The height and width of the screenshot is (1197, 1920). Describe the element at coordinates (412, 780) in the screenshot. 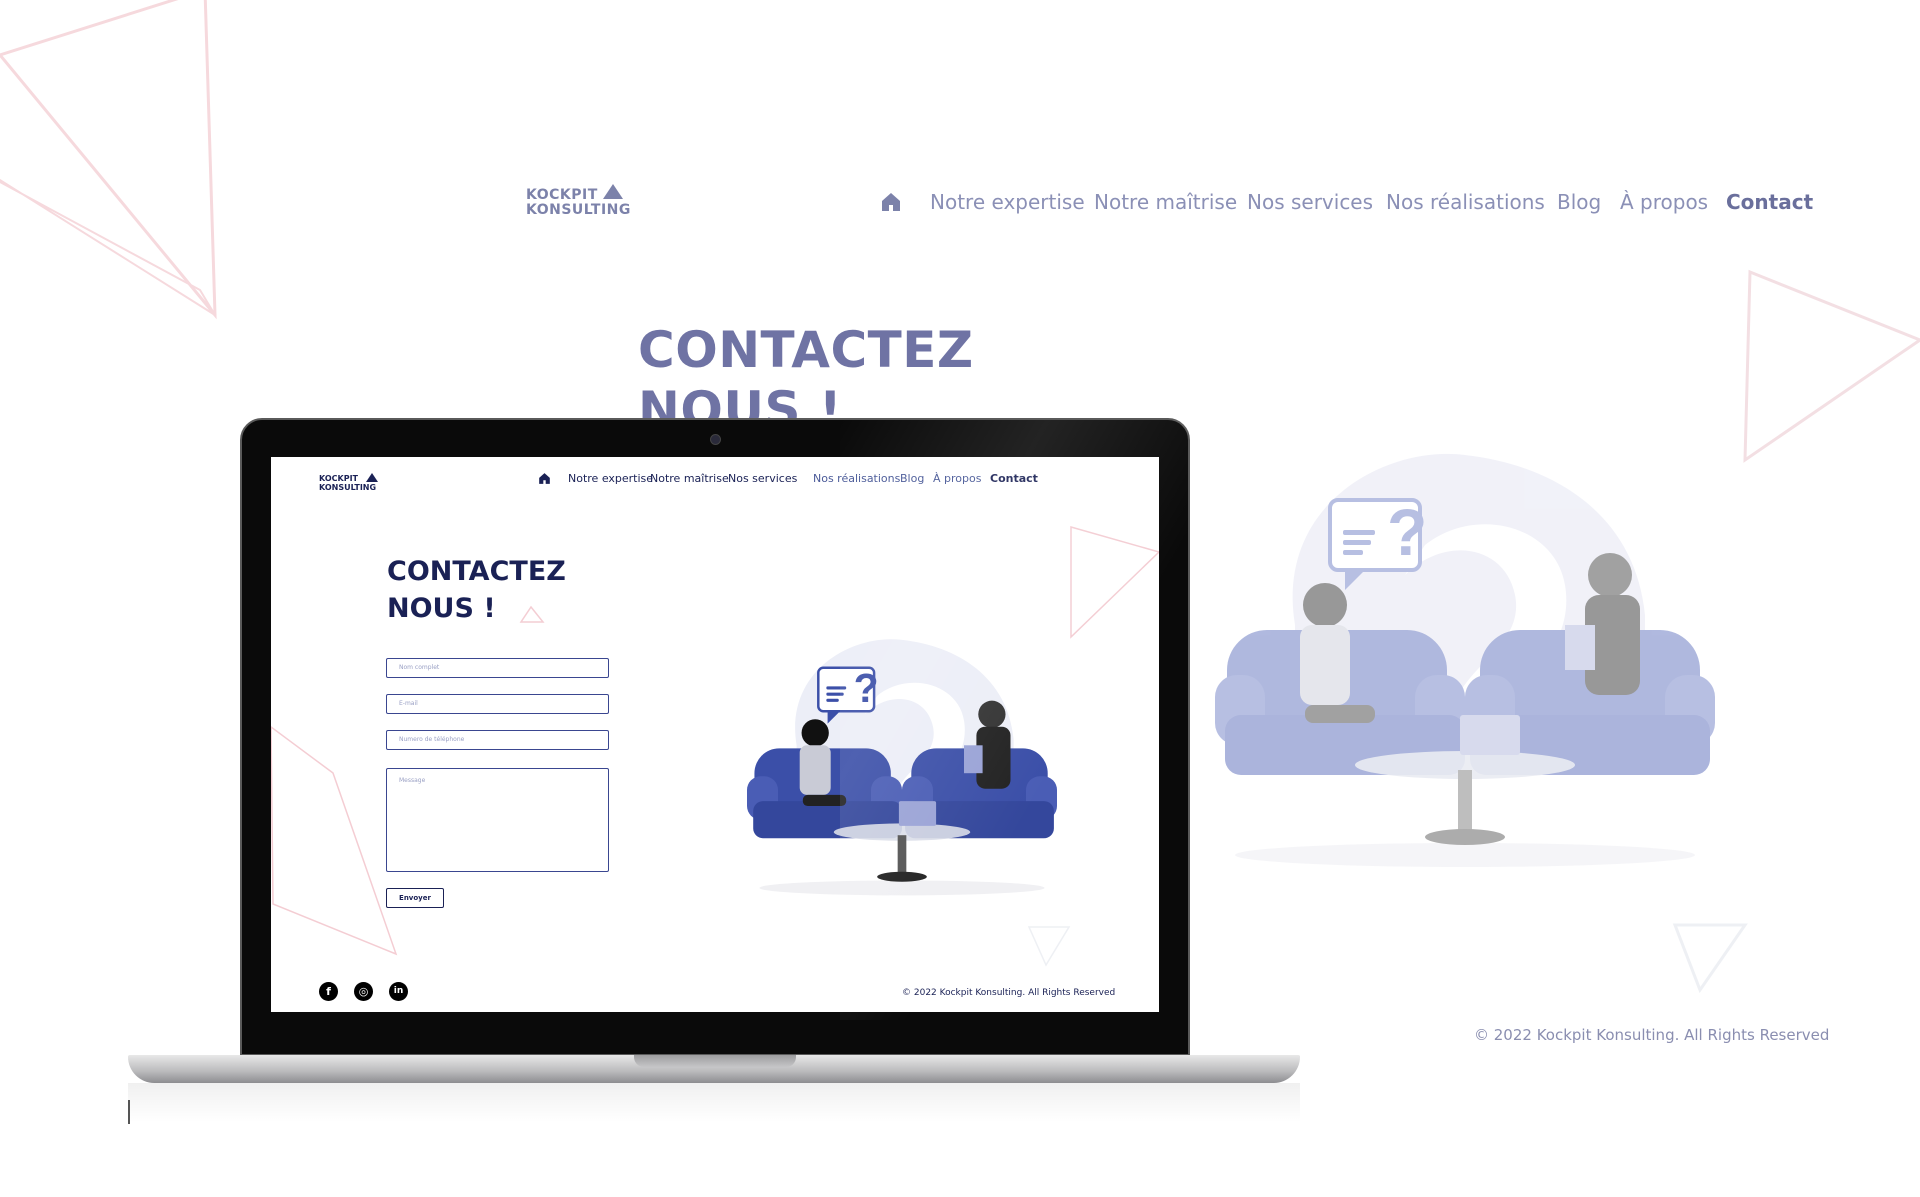

I see `message-placeholder: Message` at that location.